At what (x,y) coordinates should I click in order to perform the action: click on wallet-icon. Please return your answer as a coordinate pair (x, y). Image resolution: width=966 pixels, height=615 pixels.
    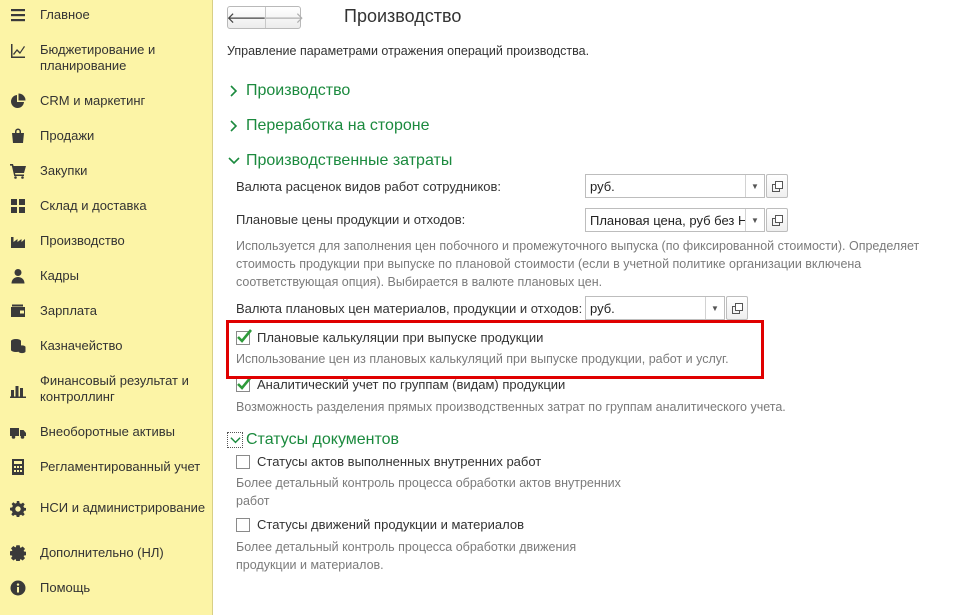
    Looking at the image, I should click on (18, 311).